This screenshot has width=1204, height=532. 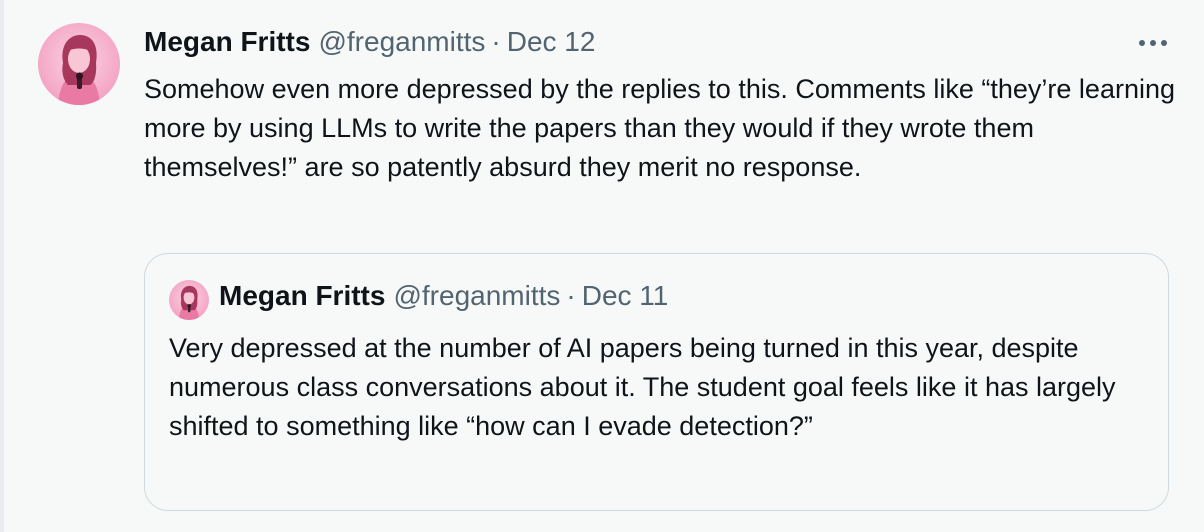 What do you see at coordinates (302, 296) in the screenshot?
I see `quoted-author-name: Megan Fritts` at bounding box center [302, 296].